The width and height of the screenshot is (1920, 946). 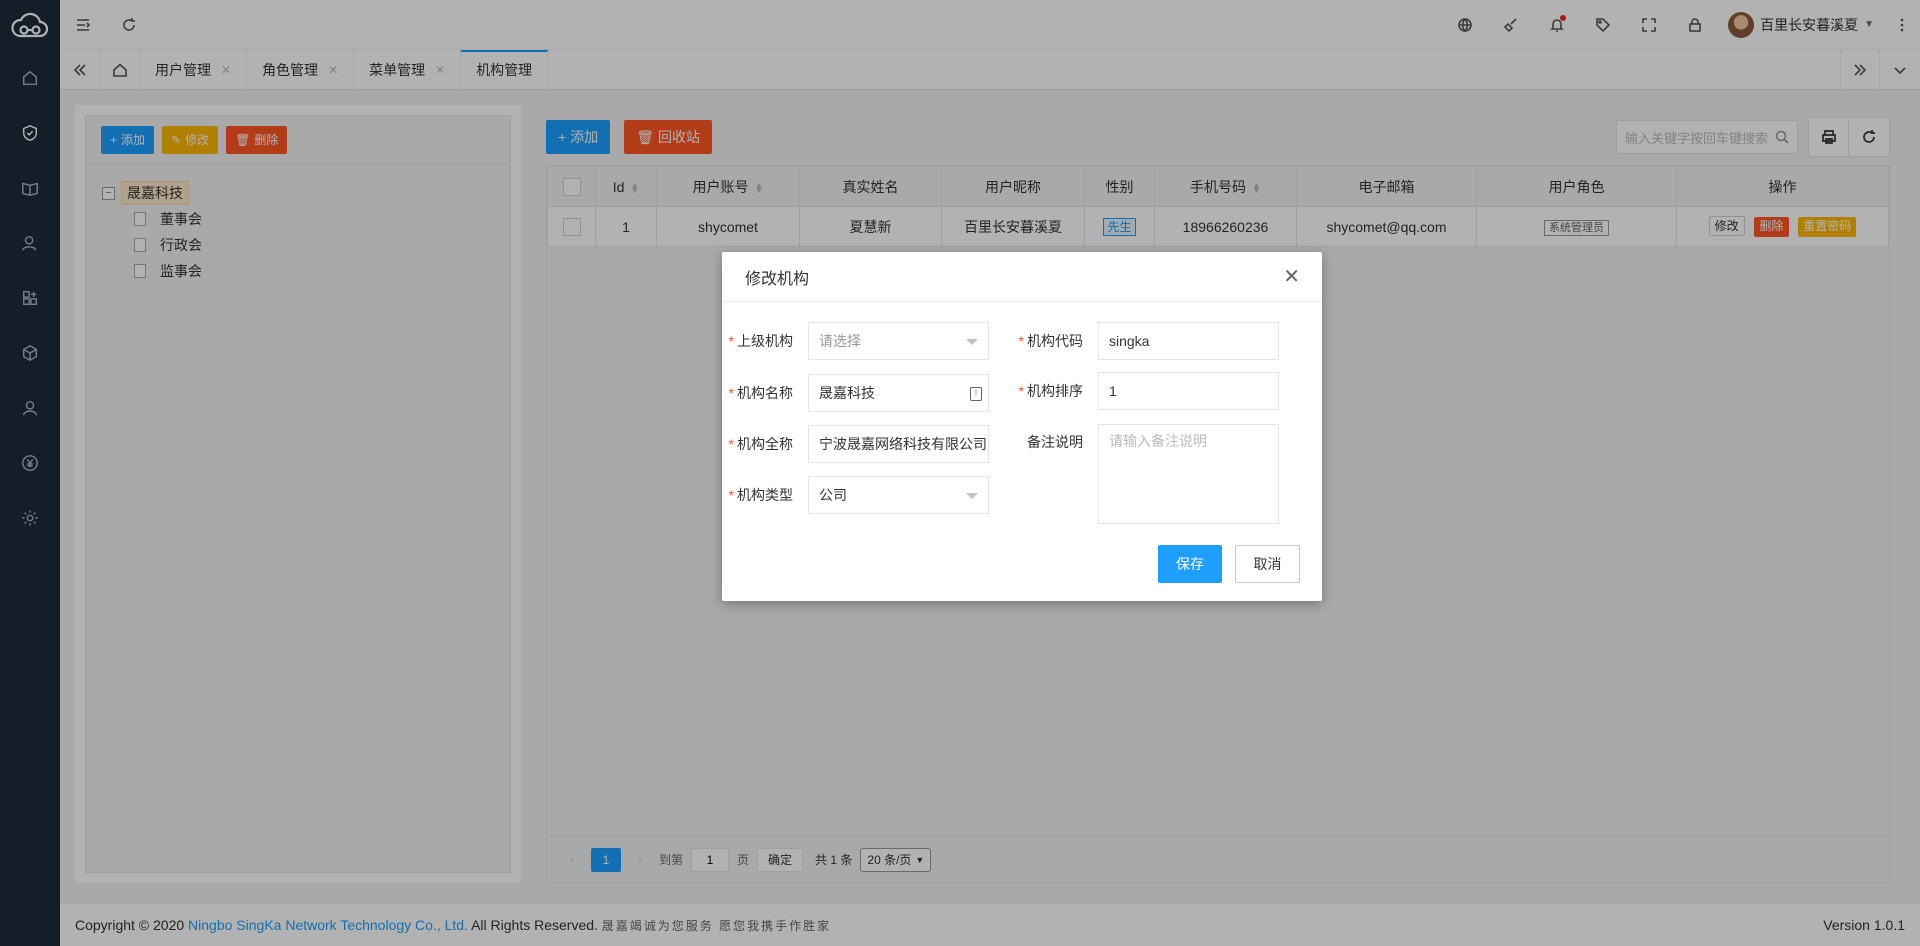 I want to click on field-label: * 机构代码, so click(x=1055, y=341).